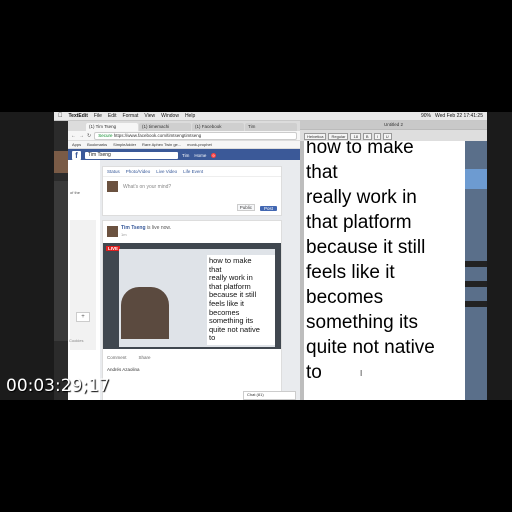 This screenshot has height=512, width=512. Describe the element at coordinates (322, 172) in the screenshot. I see `document-line: that` at that location.